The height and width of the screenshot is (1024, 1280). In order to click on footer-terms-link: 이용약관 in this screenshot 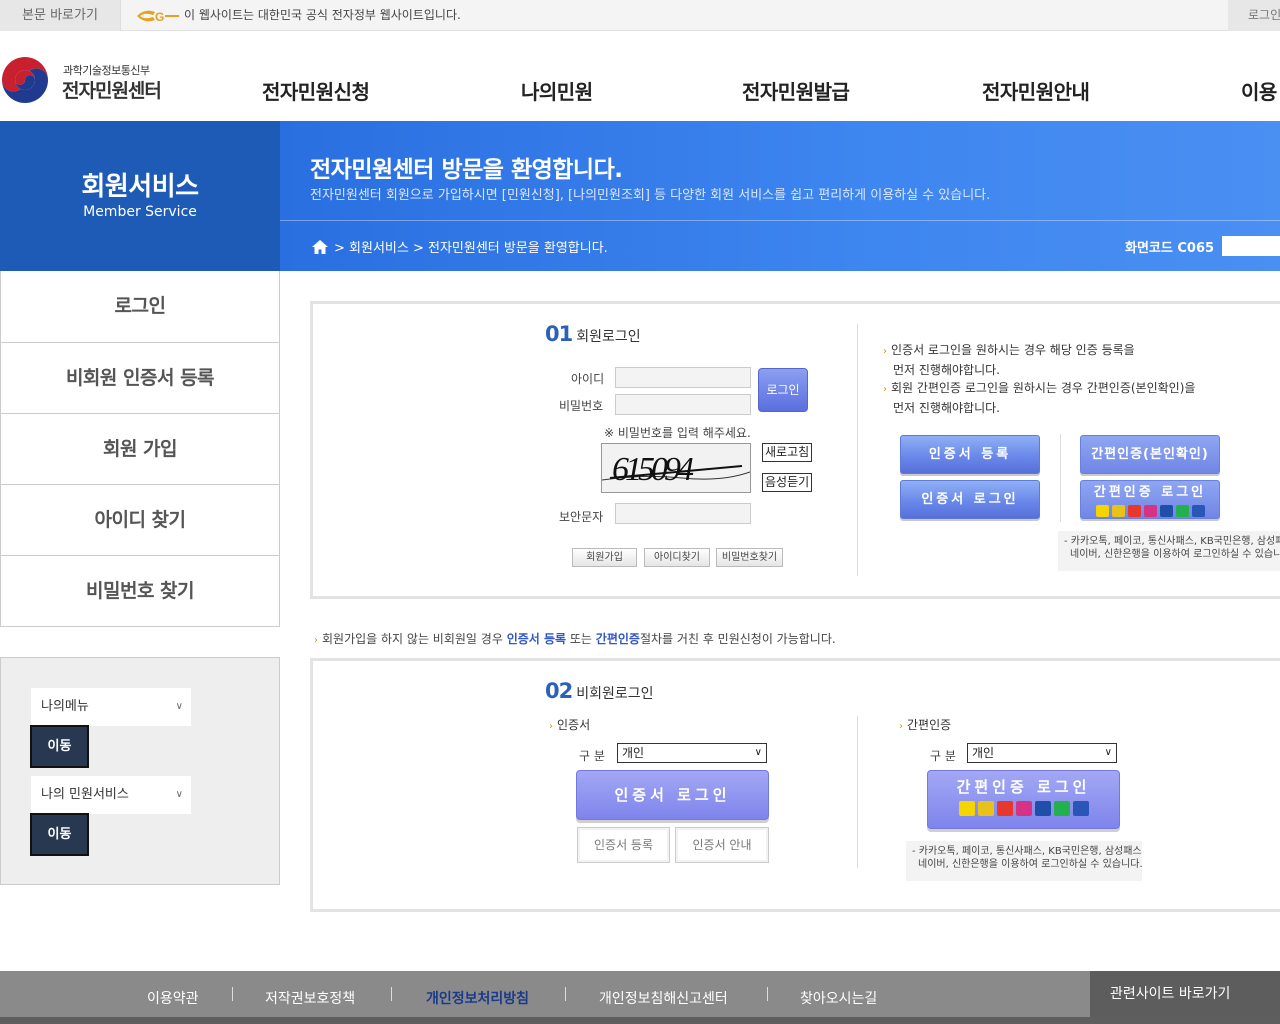, I will do `click(173, 998)`.